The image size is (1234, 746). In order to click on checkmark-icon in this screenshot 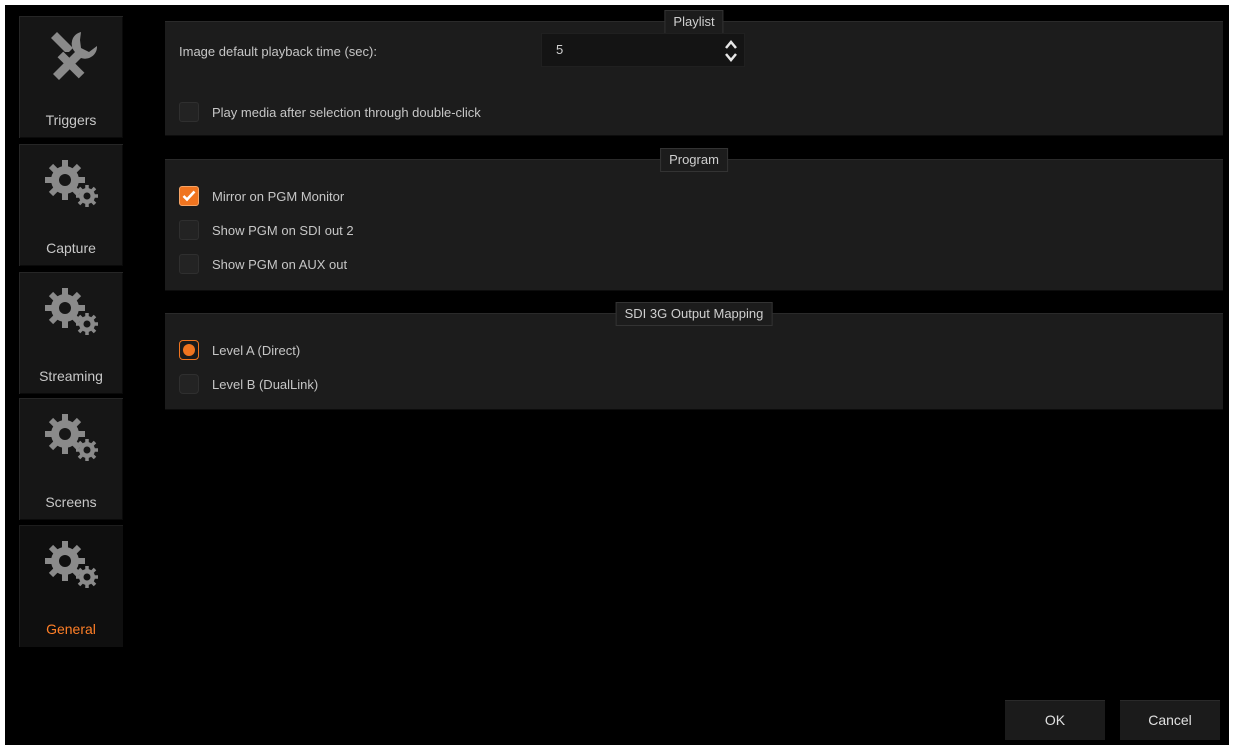, I will do `click(189, 196)`.